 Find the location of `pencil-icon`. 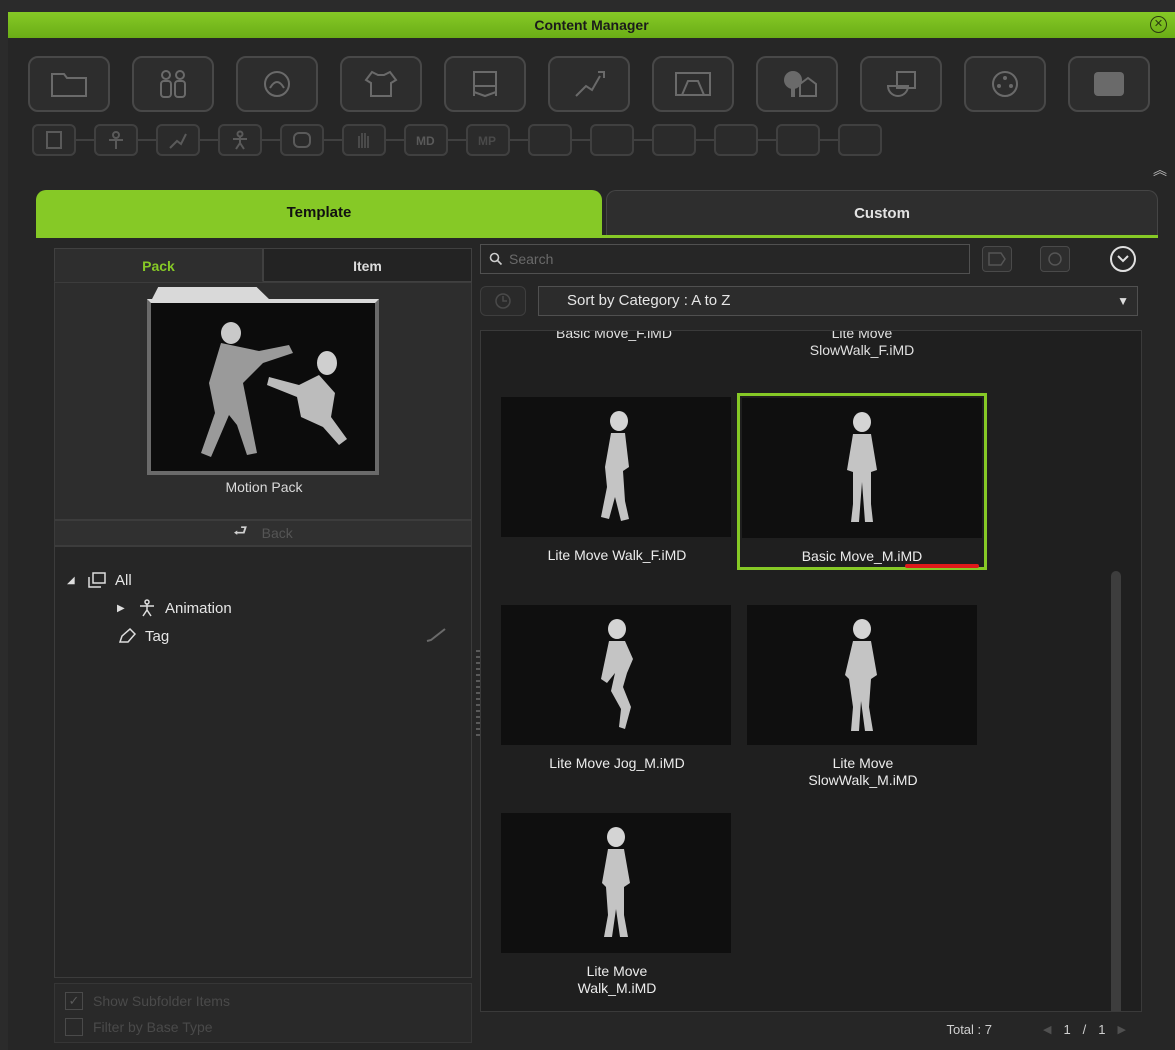

pencil-icon is located at coordinates (436, 635).